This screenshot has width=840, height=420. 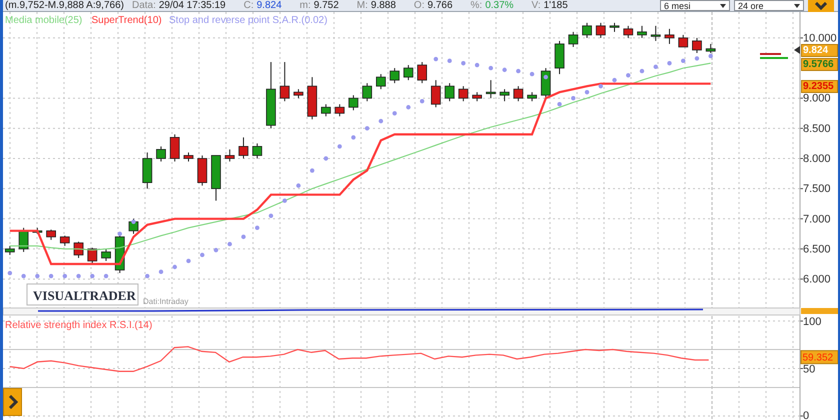 I want to click on field-value: 9.766, so click(x=440, y=6).